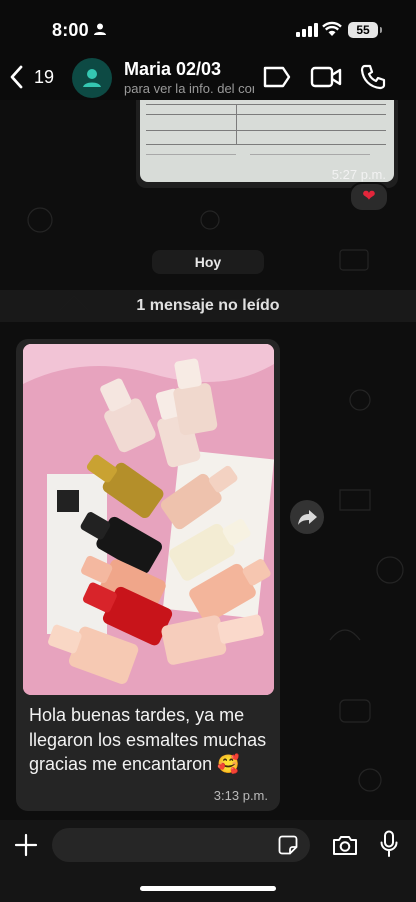 The image size is (416, 902). I want to click on previous-image-message: 5:27 p.m., so click(267, 144).